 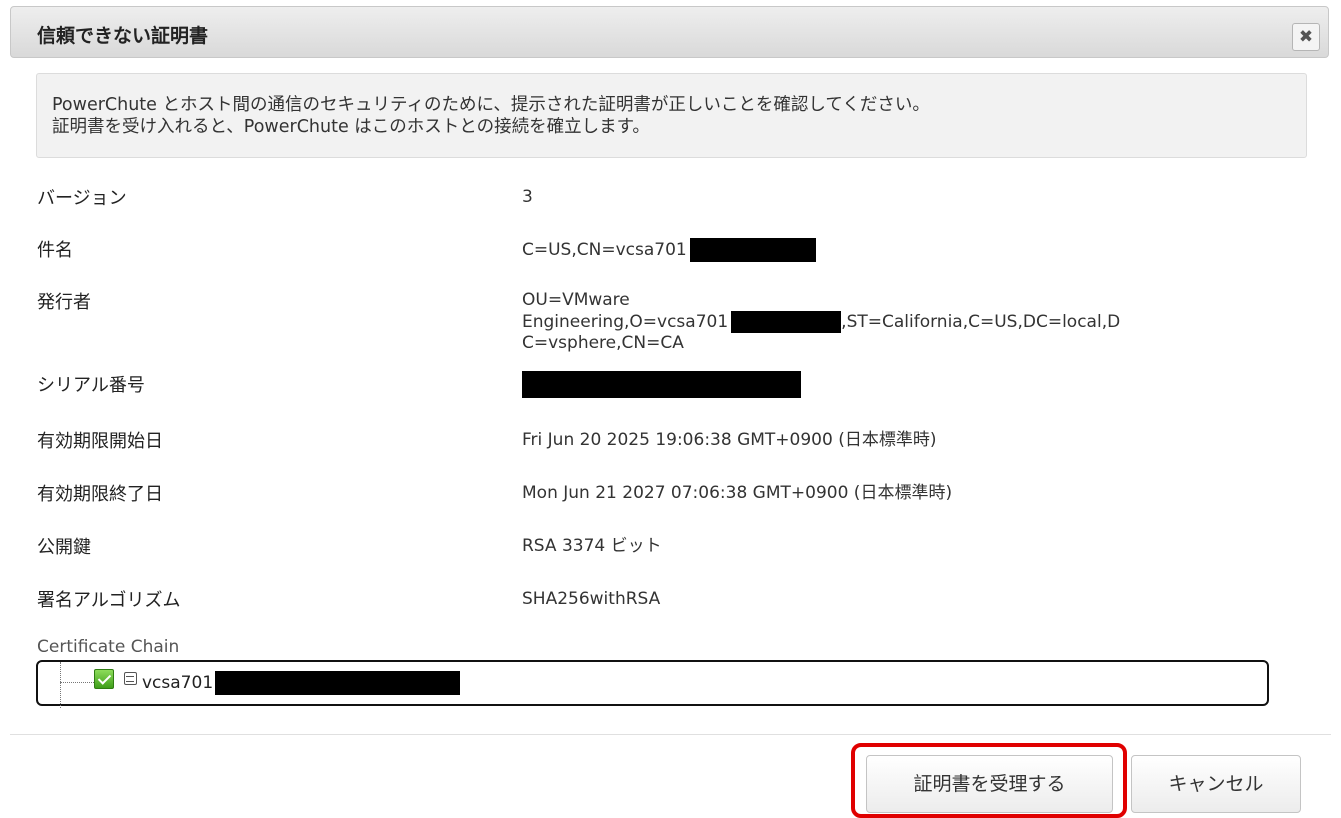 What do you see at coordinates (661, 384) in the screenshot?
I see `serial-redaction` at bounding box center [661, 384].